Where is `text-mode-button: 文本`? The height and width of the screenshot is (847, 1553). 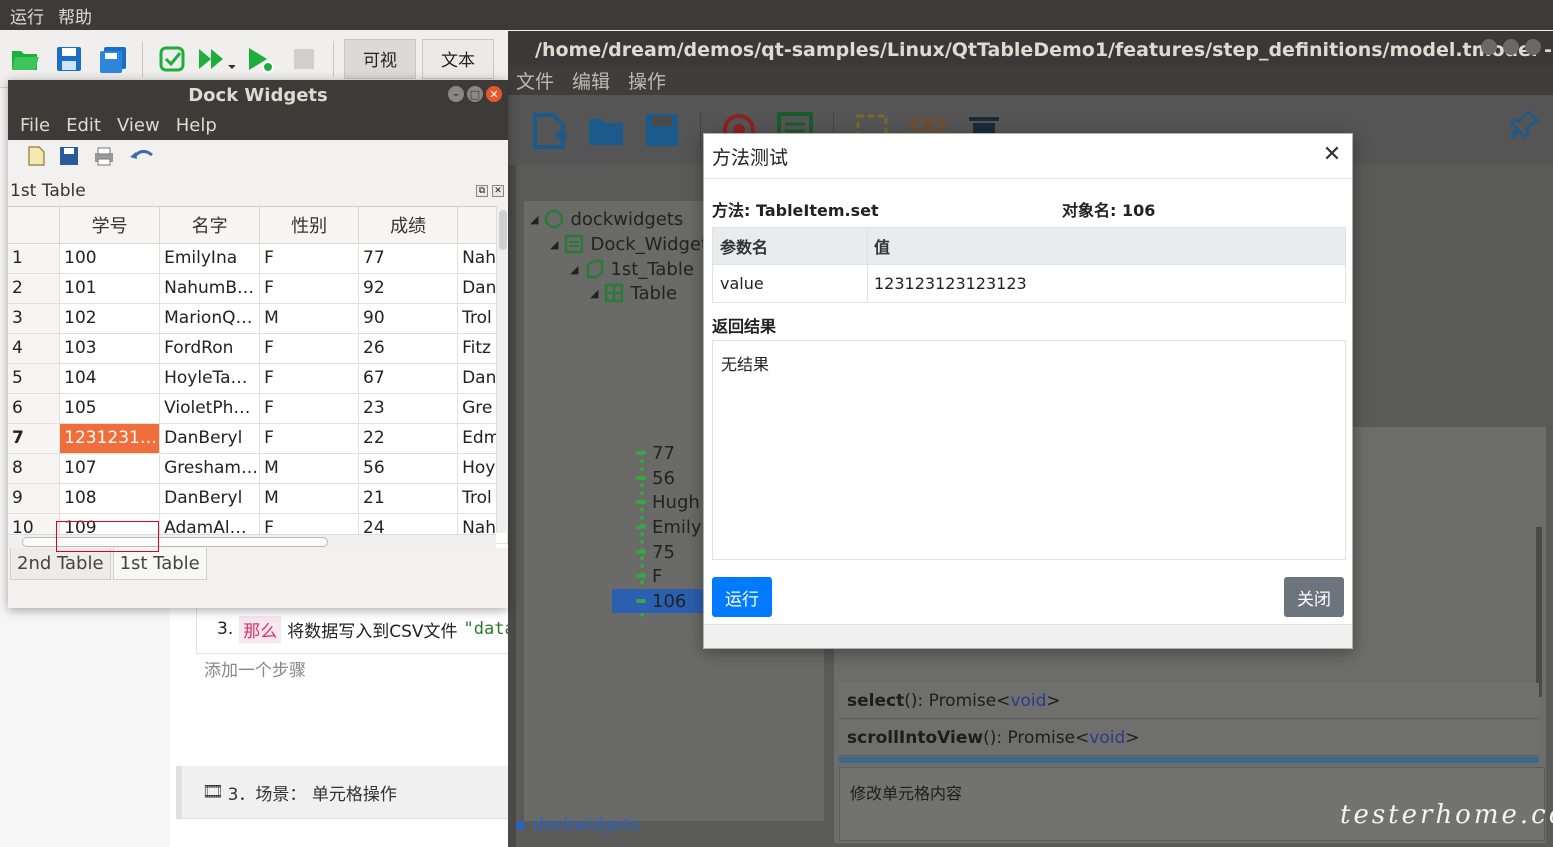
text-mode-button: 文本 is located at coordinates (458, 58).